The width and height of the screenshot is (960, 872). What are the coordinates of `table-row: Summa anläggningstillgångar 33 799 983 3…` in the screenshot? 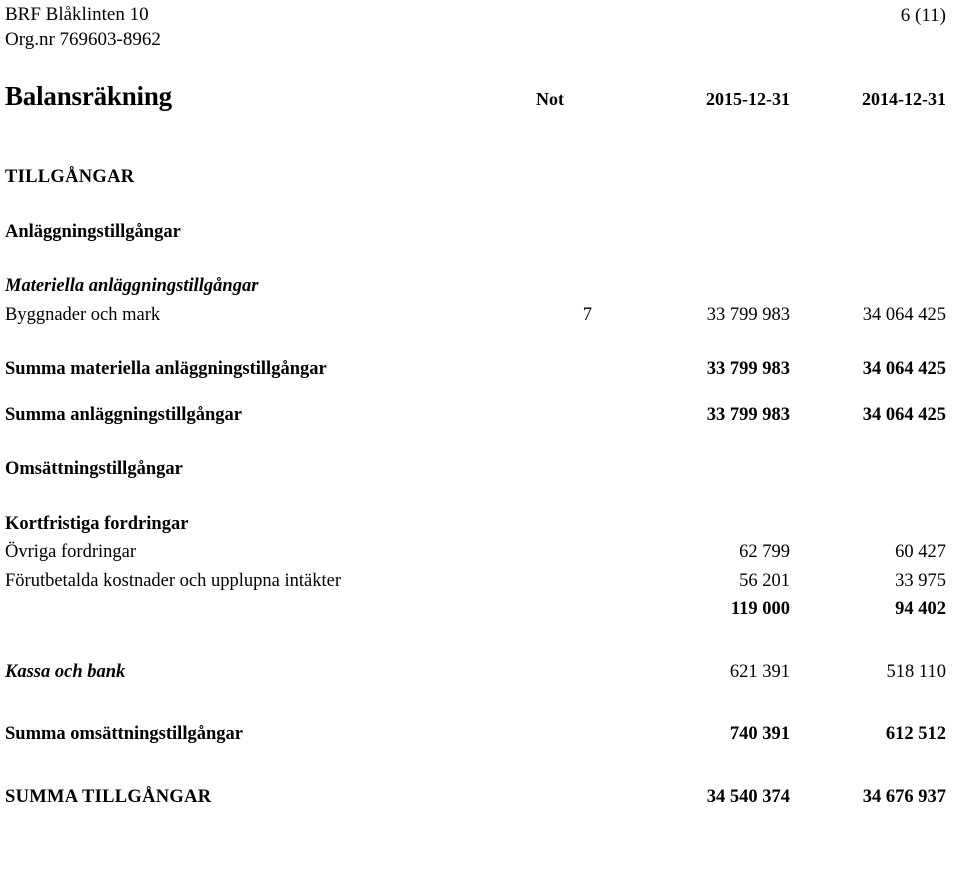 It's located at (475, 414).